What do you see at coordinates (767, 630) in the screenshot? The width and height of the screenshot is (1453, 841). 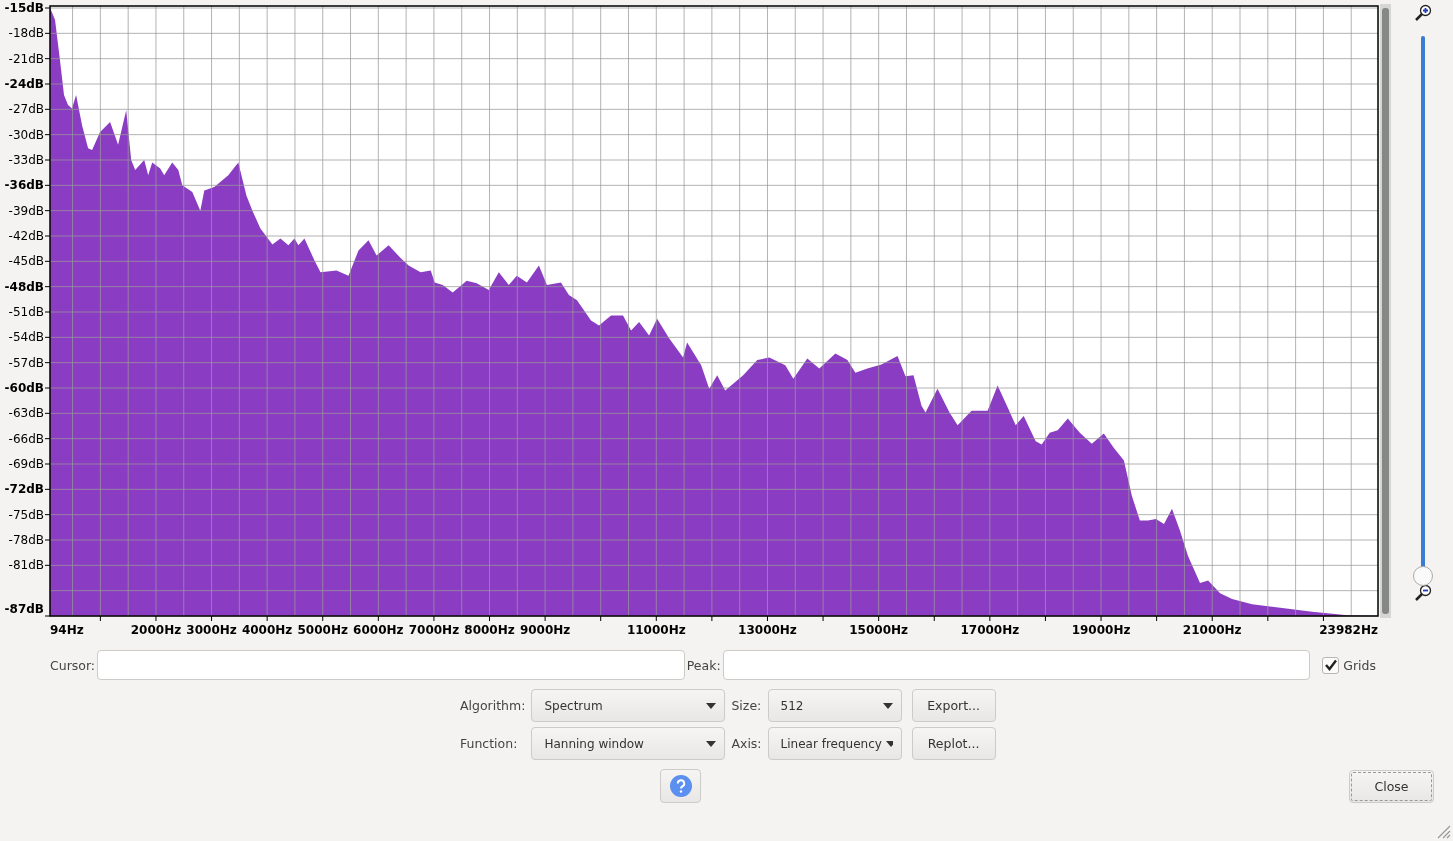 I see `x-axis-label: 13000Hz` at bounding box center [767, 630].